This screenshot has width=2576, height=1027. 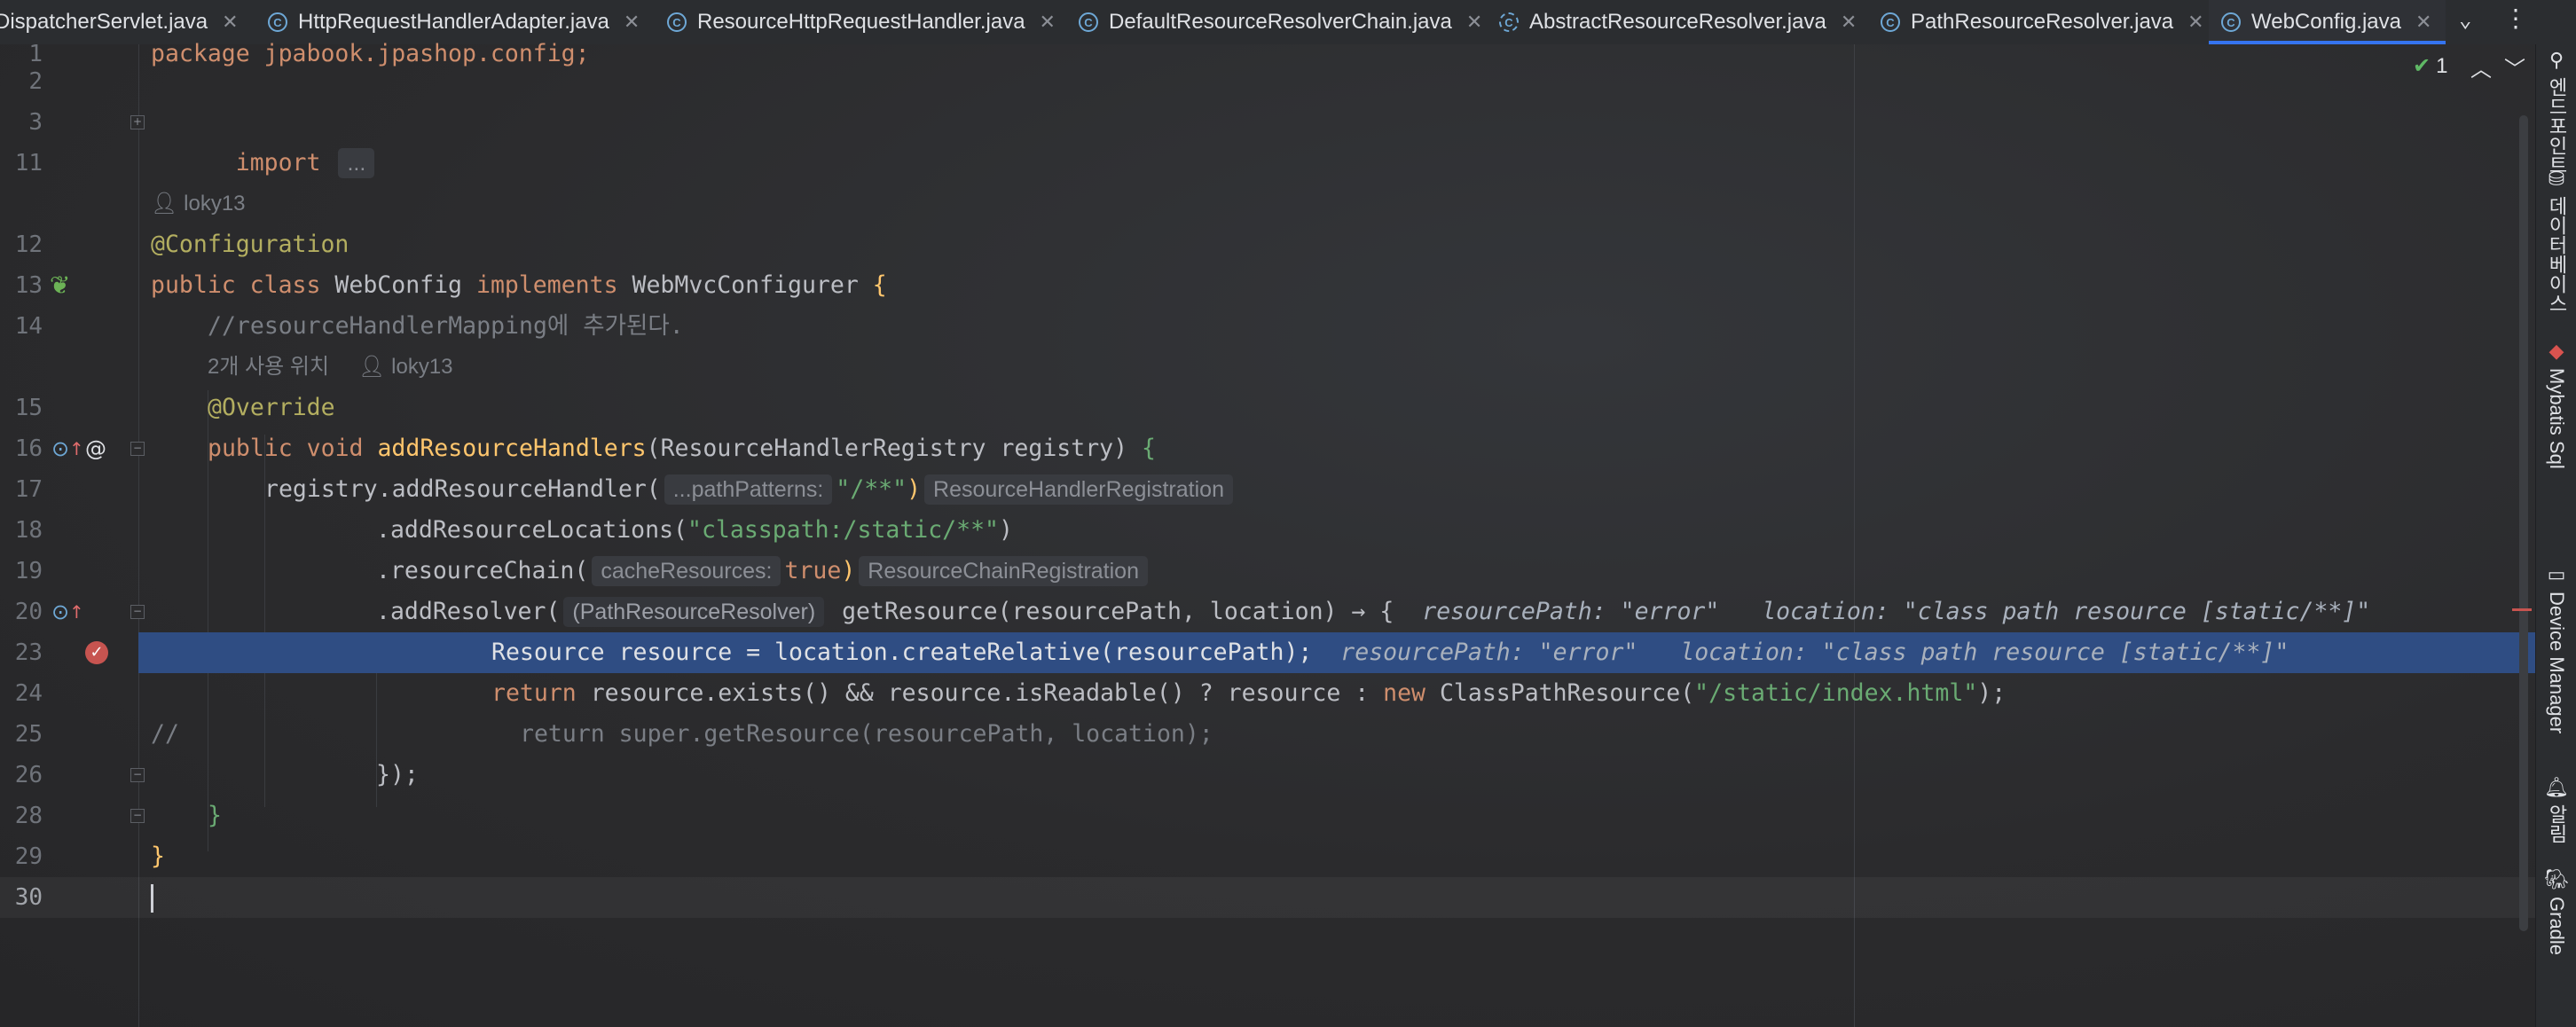 I want to click on tab-label: PathResourceResolver.java, so click(x=2042, y=22).